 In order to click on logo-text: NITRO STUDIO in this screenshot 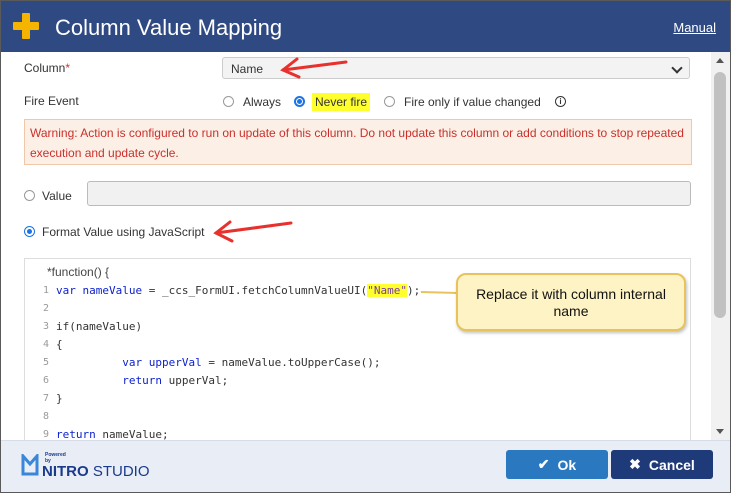, I will do `click(96, 471)`.